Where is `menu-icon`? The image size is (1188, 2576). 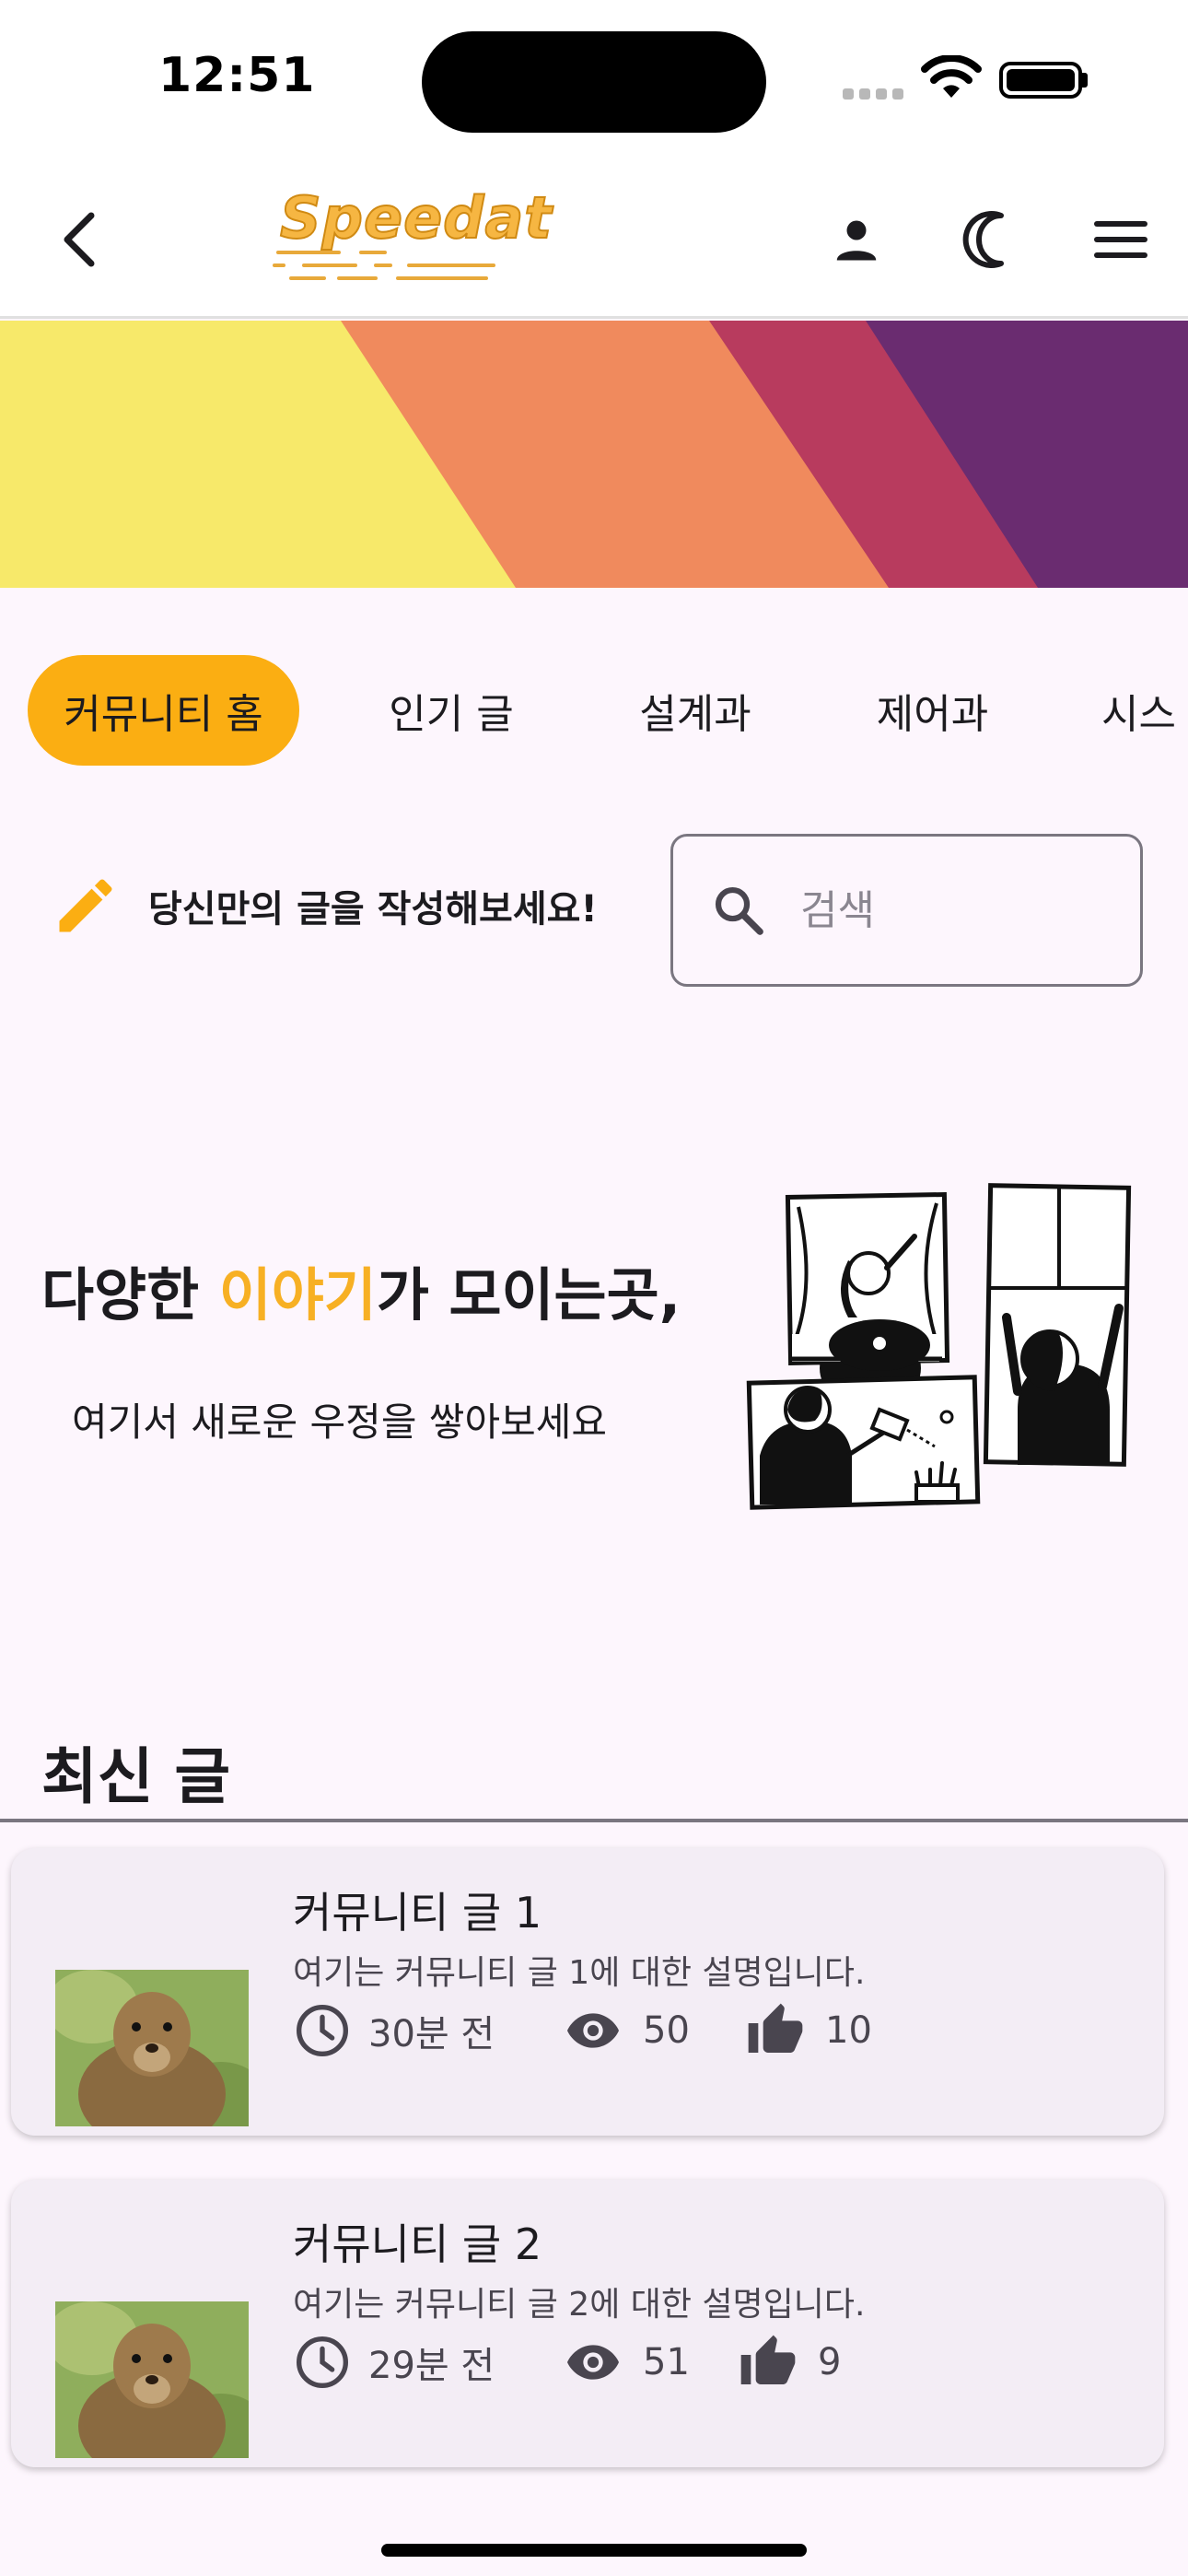
menu-icon is located at coordinates (1120, 239).